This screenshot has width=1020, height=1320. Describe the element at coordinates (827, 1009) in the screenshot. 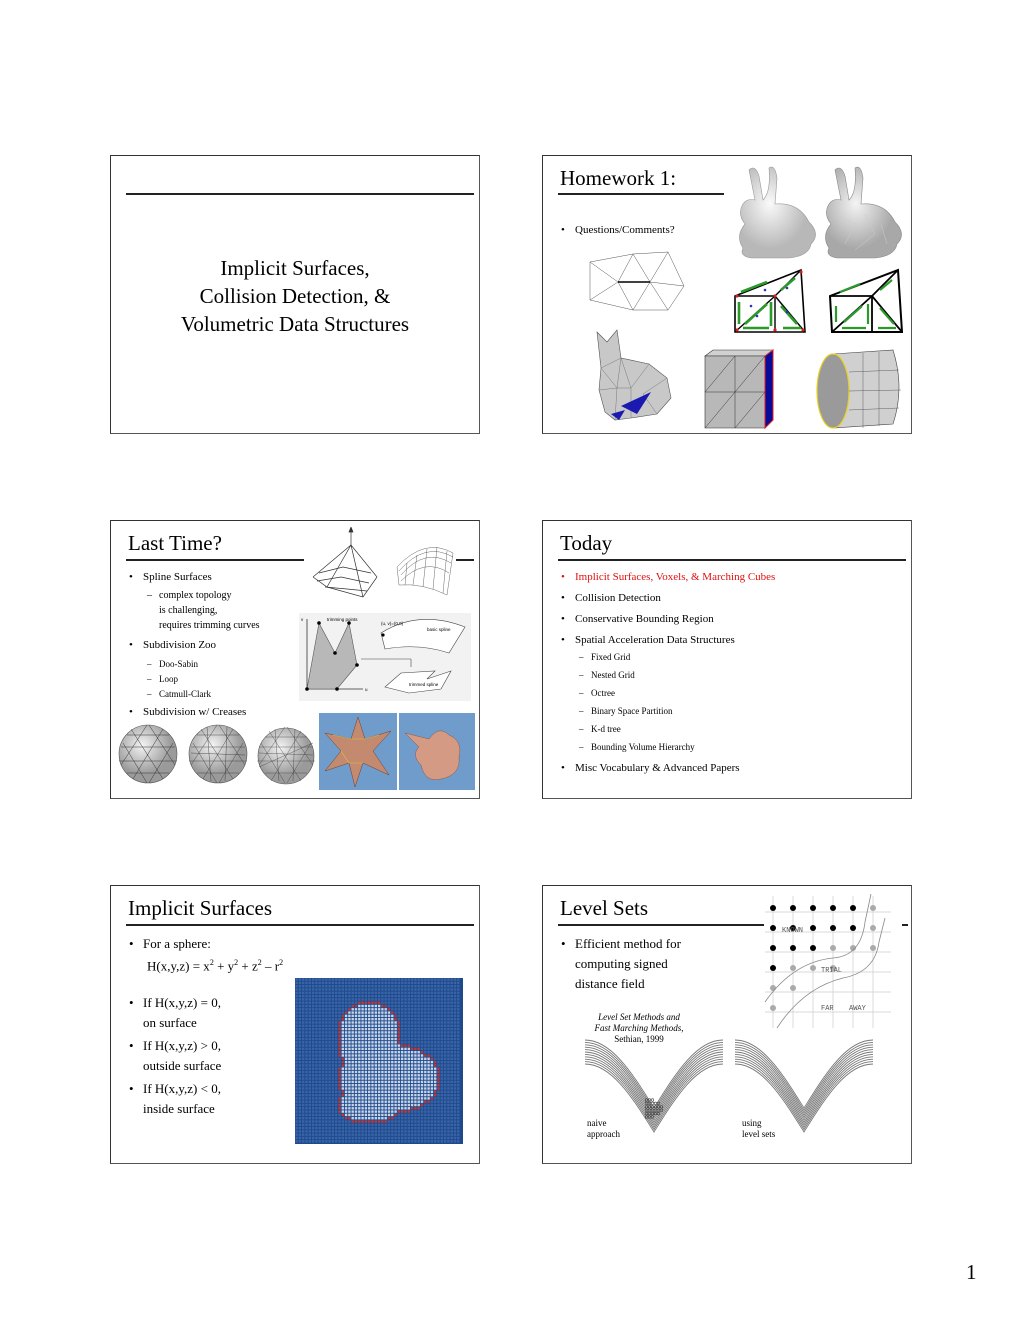

I see `label-far: FAR` at that location.